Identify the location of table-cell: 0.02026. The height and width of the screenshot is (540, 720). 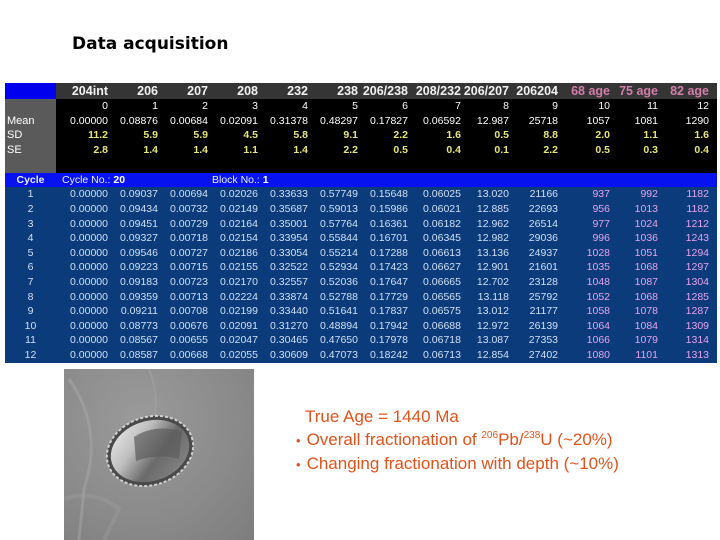
(239, 194).